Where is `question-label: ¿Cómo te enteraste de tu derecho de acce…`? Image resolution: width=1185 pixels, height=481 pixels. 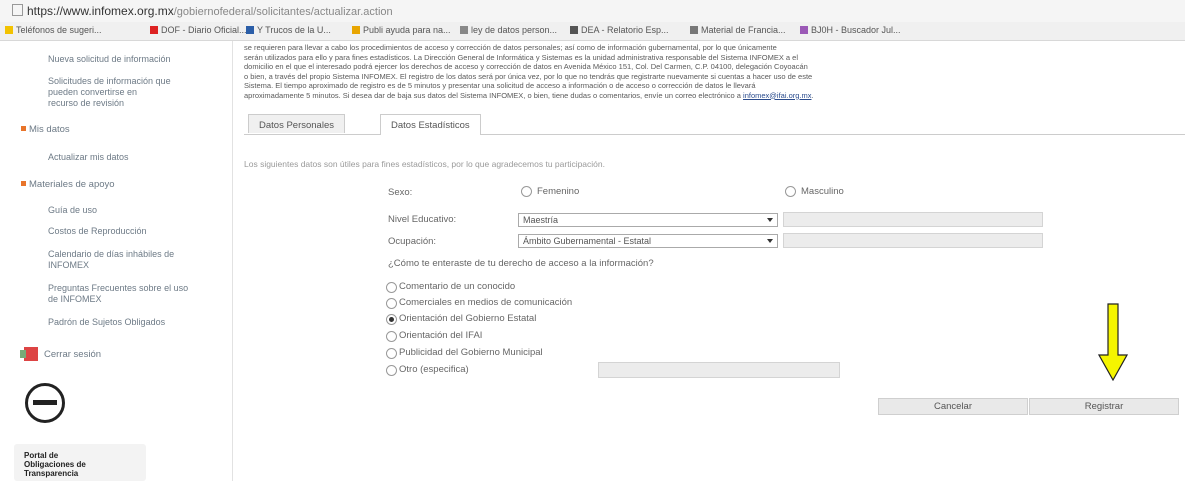
question-label: ¿Cómo te enteraste de tu derecho de acce… is located at coordinates (521, 263).